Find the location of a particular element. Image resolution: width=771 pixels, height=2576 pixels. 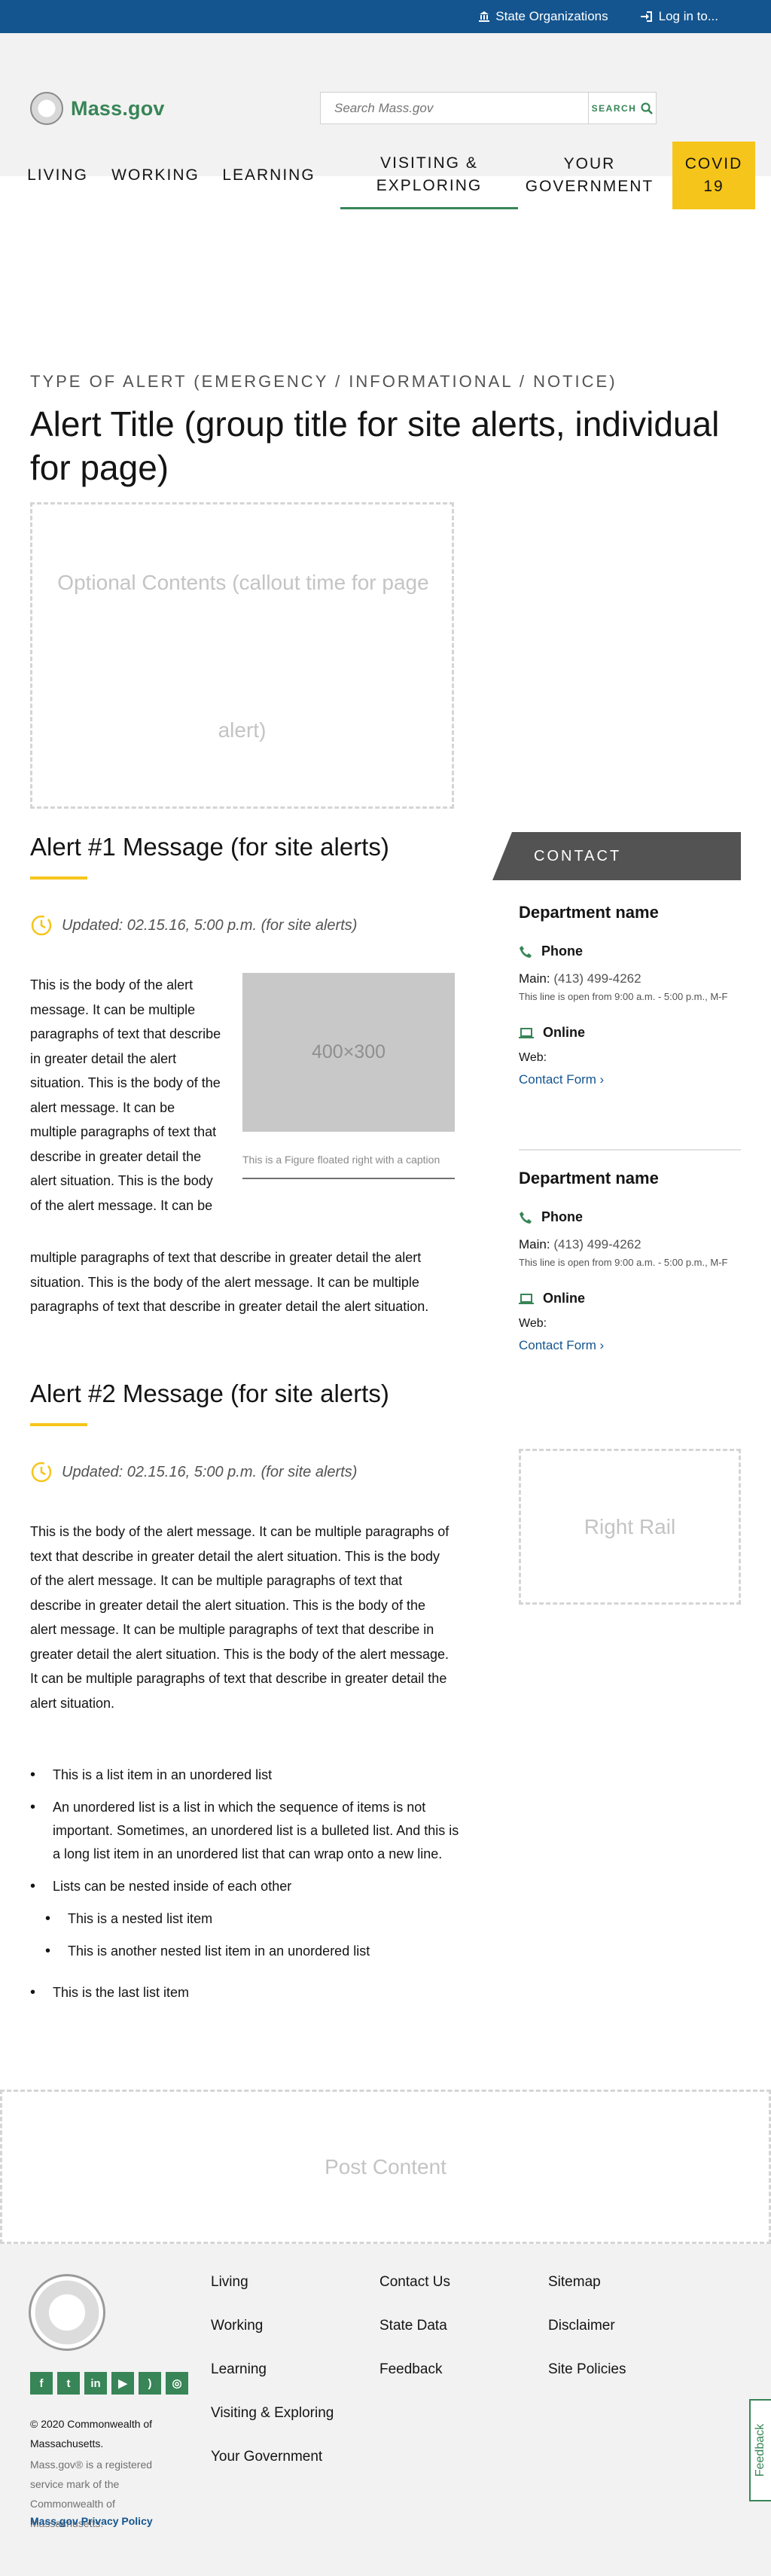

facebook-icon: f is located at coordinates (41, 2383).